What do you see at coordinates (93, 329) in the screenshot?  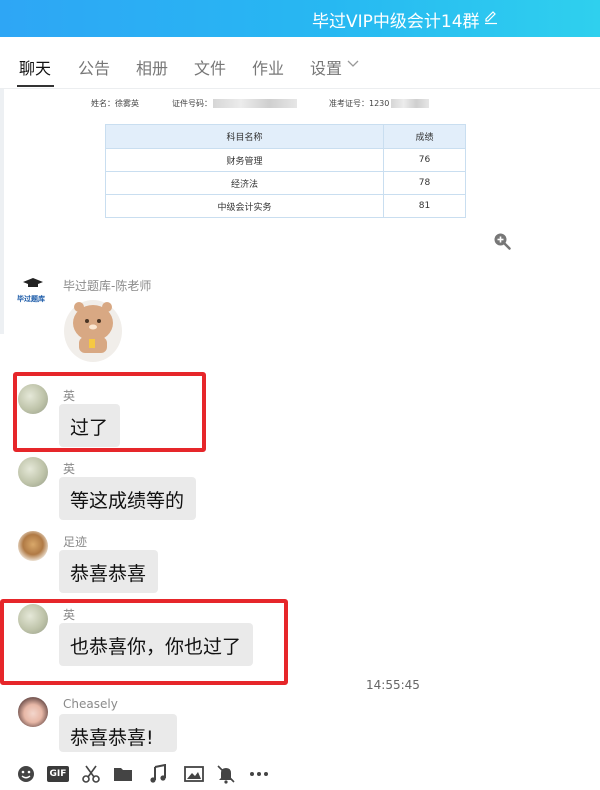 I see `bear-sticker` at bounding box center [93, 329].